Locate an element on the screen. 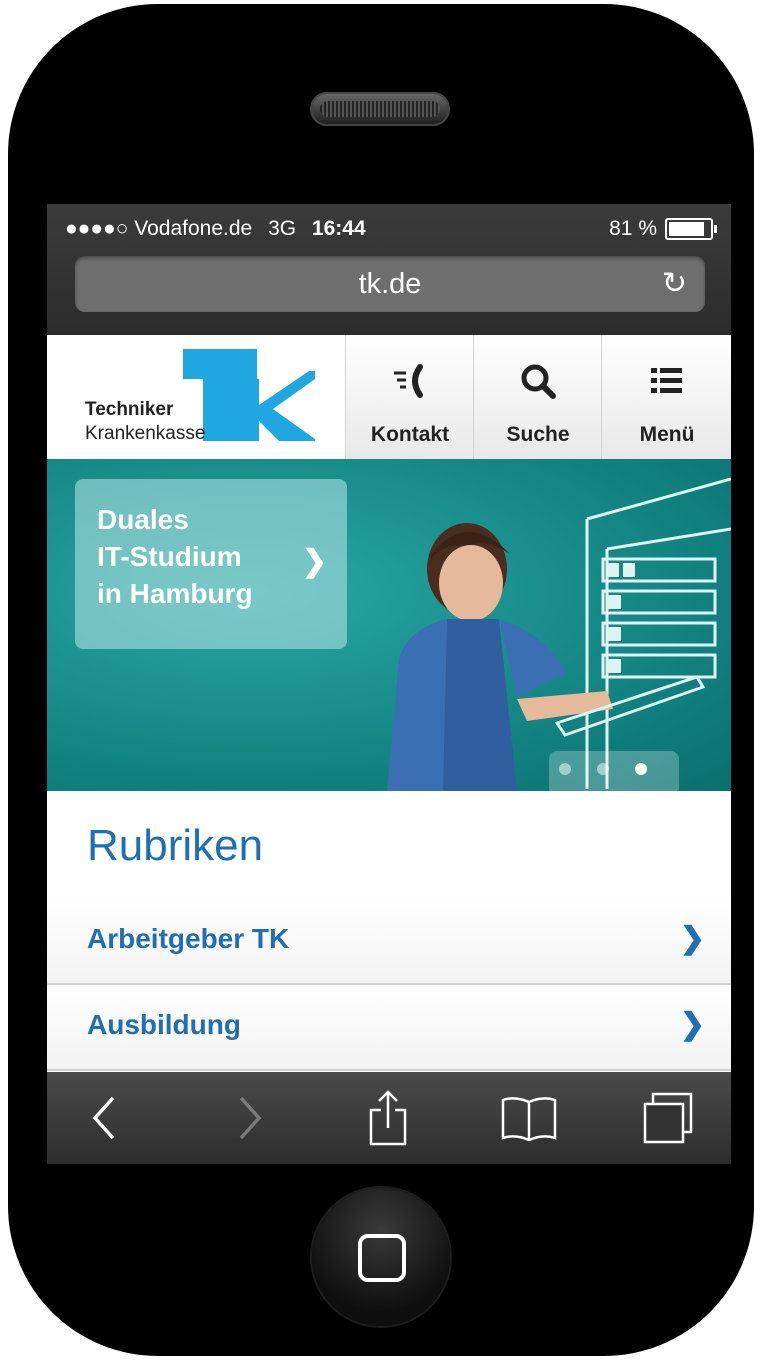  menu-list-icon is located at coordinates (666, 381).